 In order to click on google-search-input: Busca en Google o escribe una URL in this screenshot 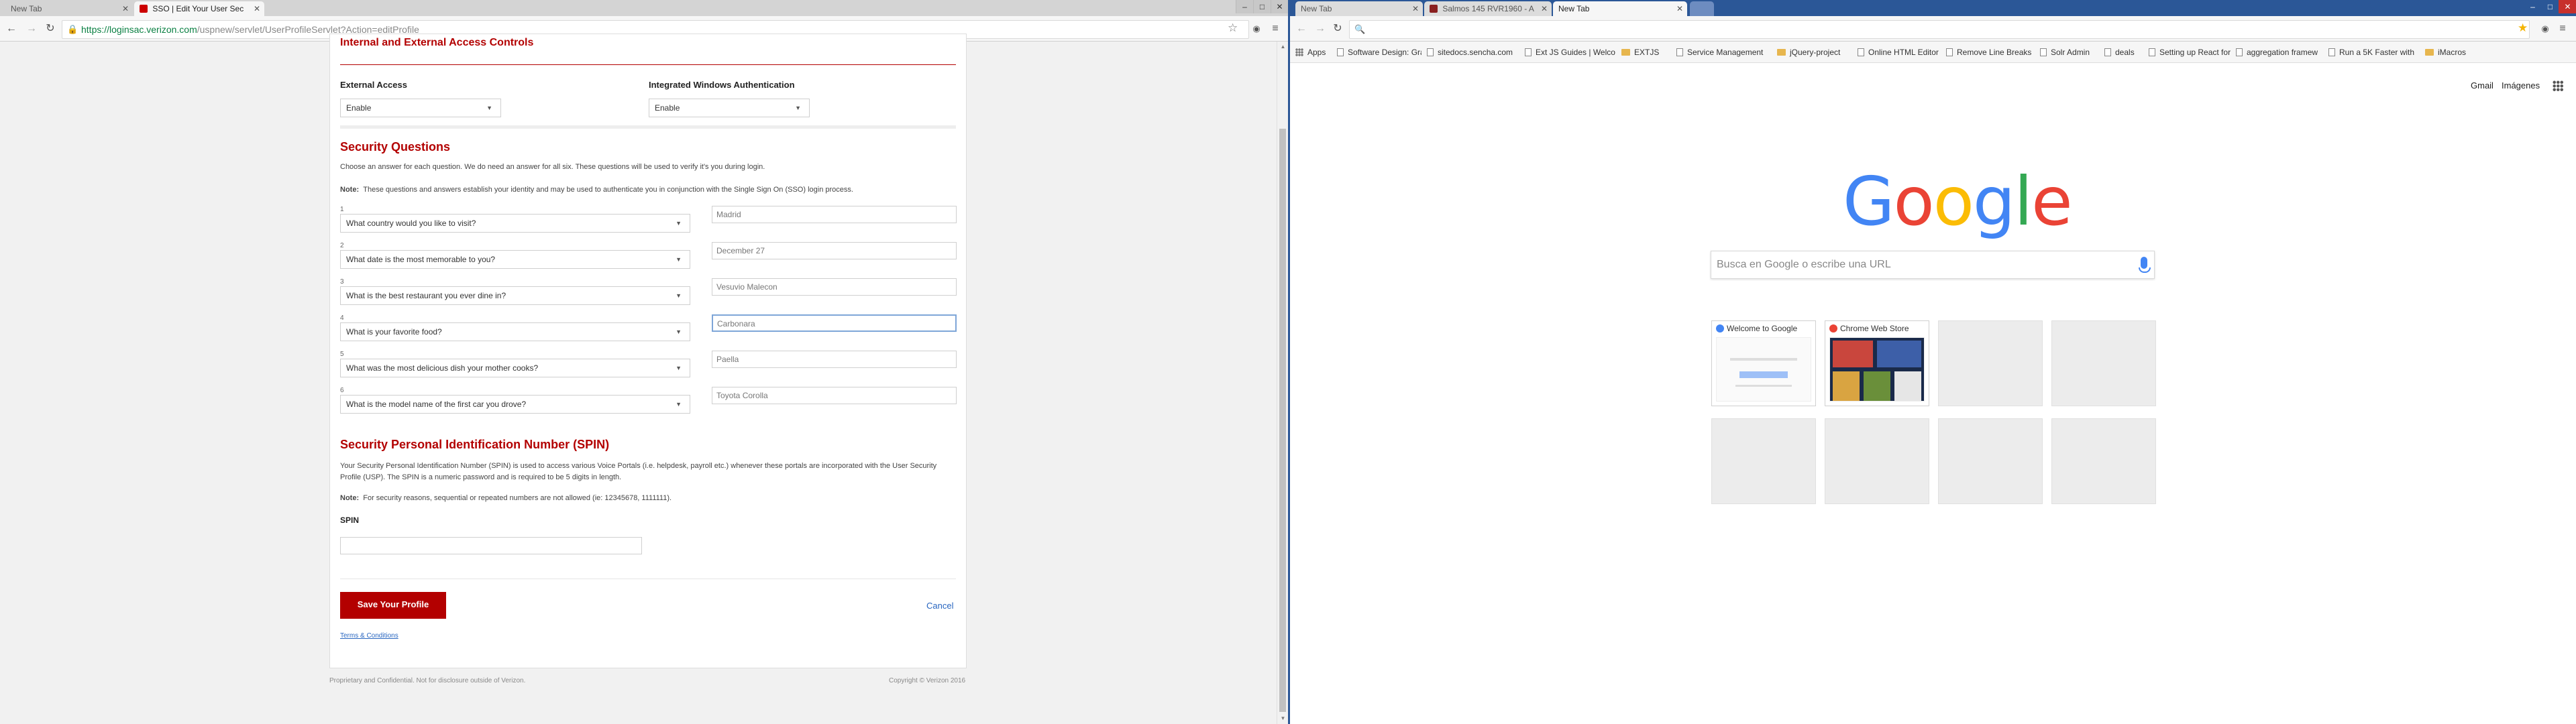, I will do `click(1933, 265)`.